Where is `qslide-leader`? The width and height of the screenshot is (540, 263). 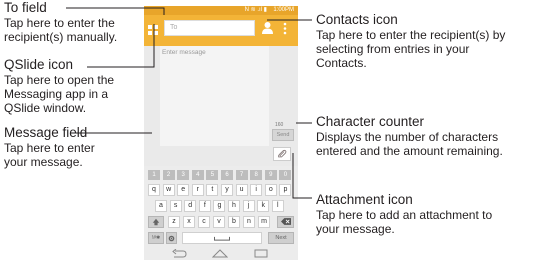 qslide-leader is located at coordinates (121, 46).